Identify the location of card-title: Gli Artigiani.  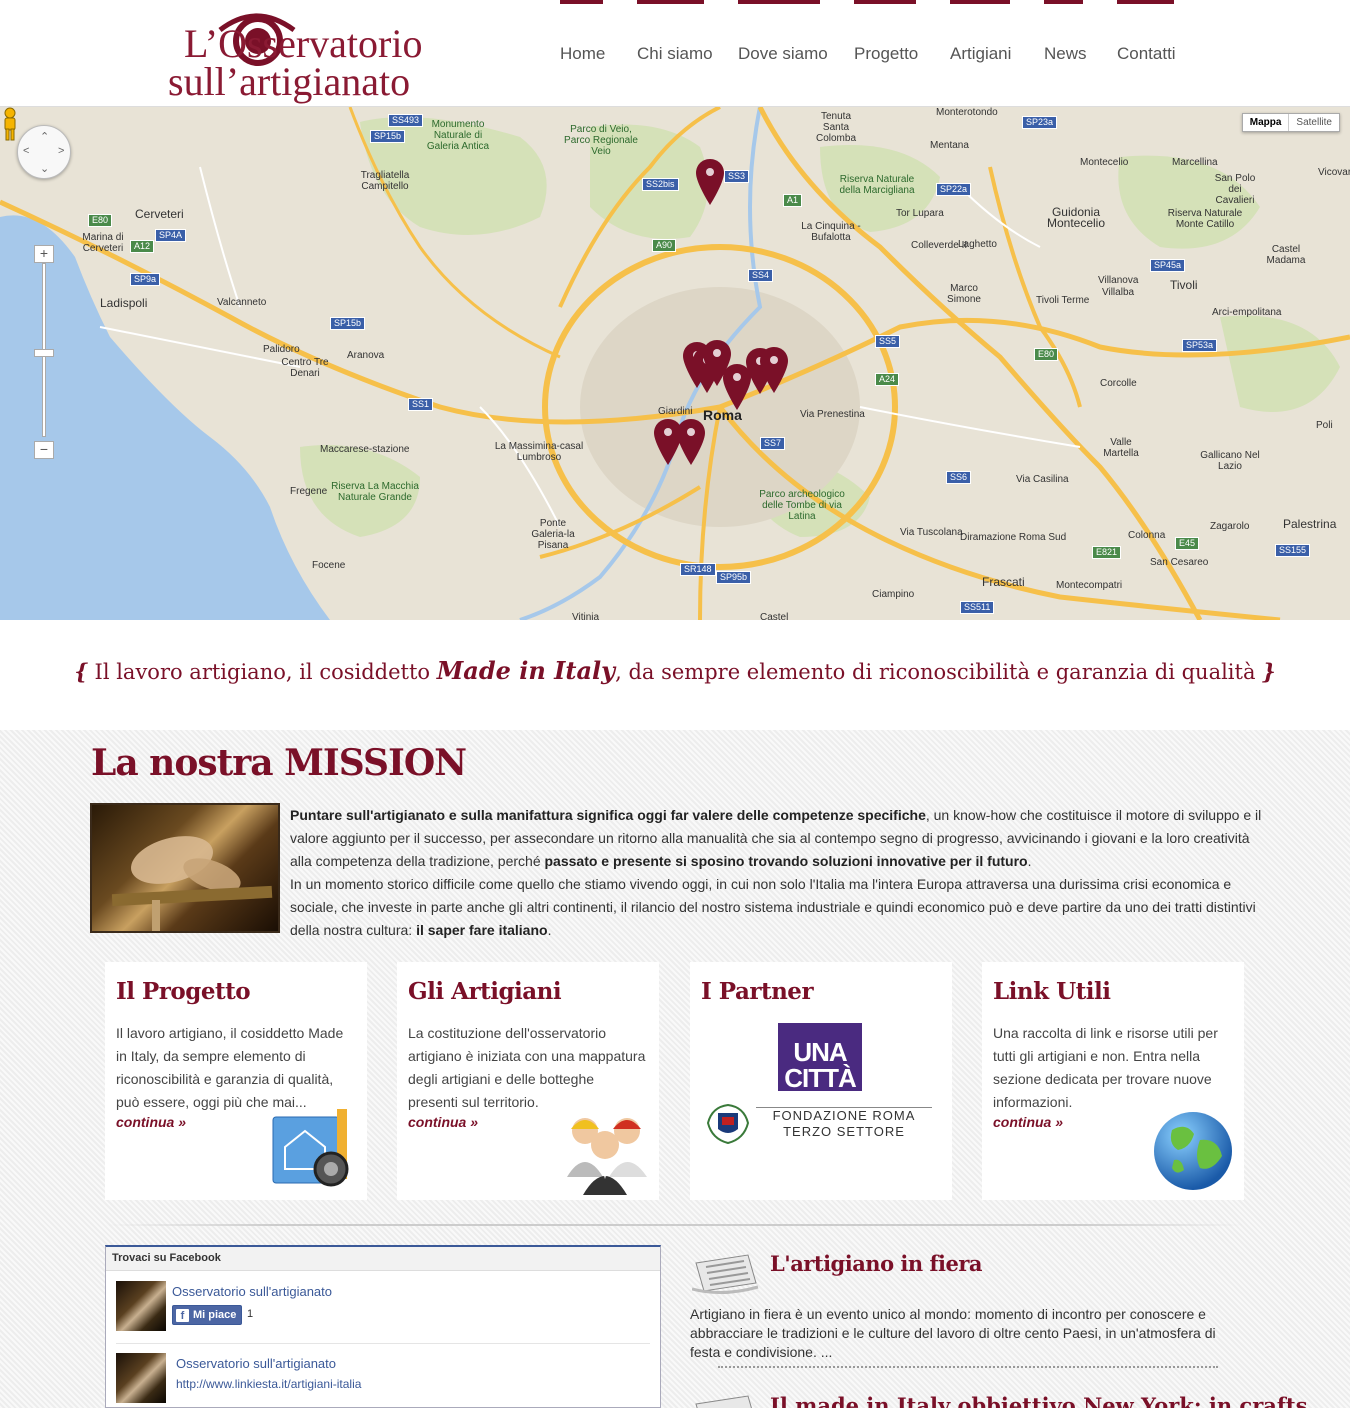
(485, 991).